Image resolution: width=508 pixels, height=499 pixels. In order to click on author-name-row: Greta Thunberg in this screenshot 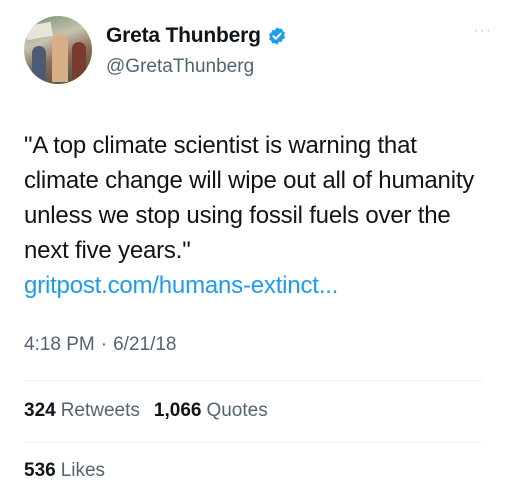, I will do `click(196, 36)`.